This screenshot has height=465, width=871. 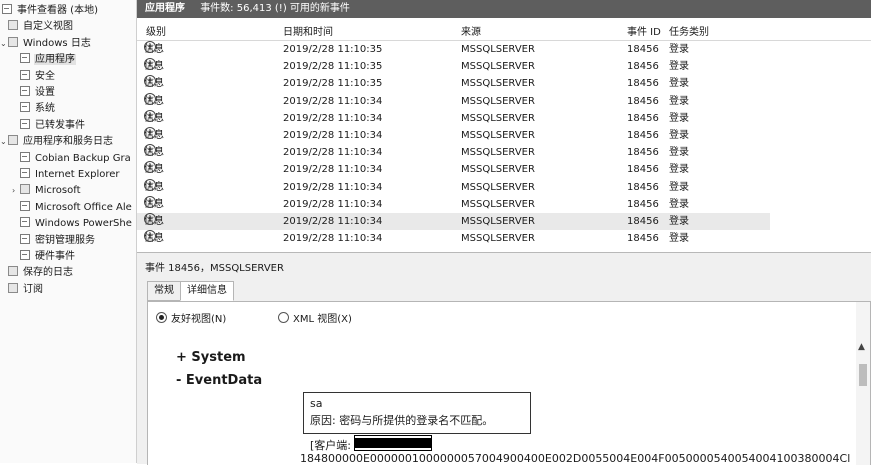 What do you see at coordinates (78, 109) in the screenshot?
I see `sidebar-item: 系统` at bounding box center [78, 109].